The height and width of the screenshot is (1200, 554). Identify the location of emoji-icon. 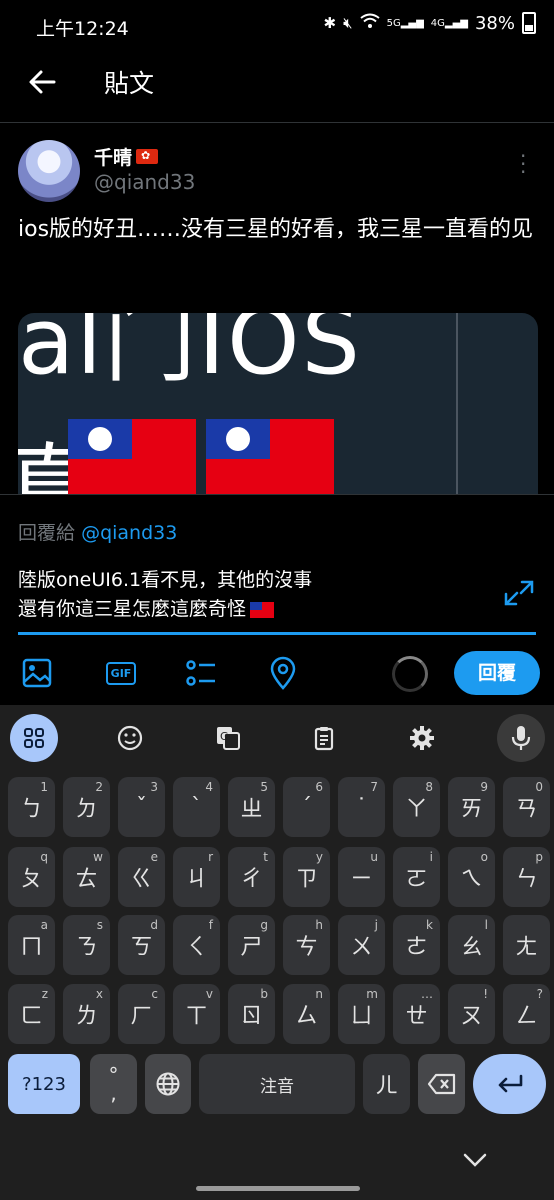
(130, 738).